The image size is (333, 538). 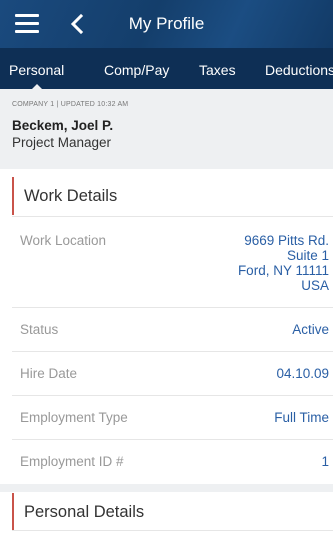 What do you see at coordinates (36, 75) in the screenshot?
I see `tab-personal: Personal` at bounding box center [36, 75].